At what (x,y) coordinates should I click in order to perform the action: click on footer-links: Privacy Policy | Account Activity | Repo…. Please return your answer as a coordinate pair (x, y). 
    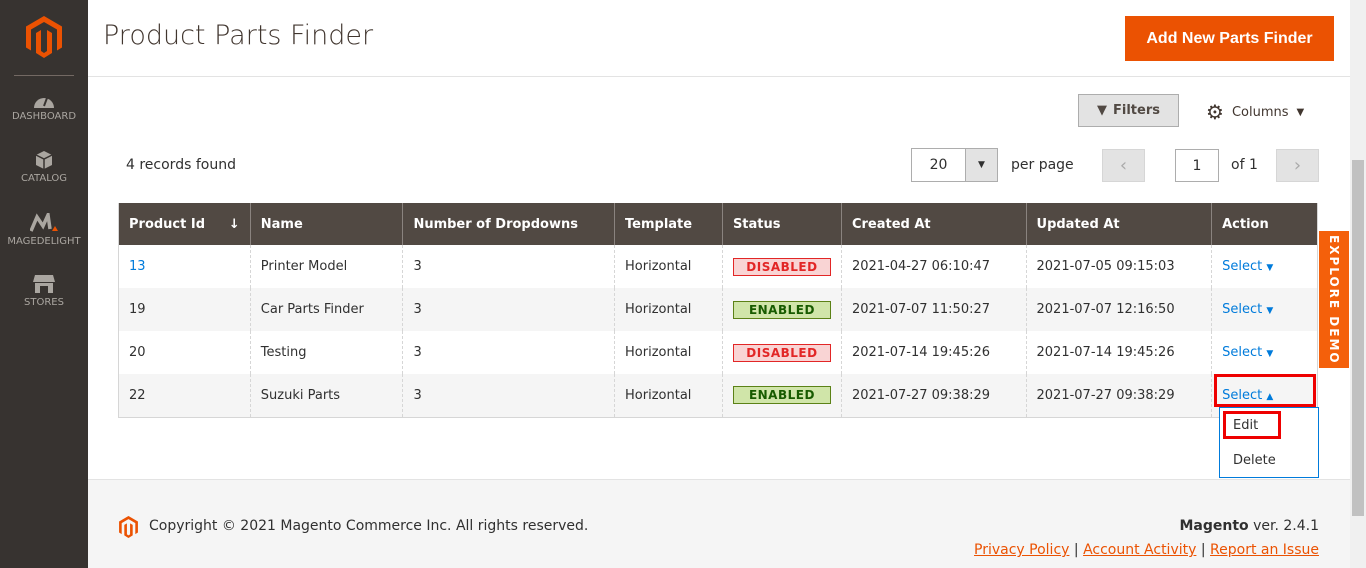
    Looking at the image, I should click on (1146, 550).